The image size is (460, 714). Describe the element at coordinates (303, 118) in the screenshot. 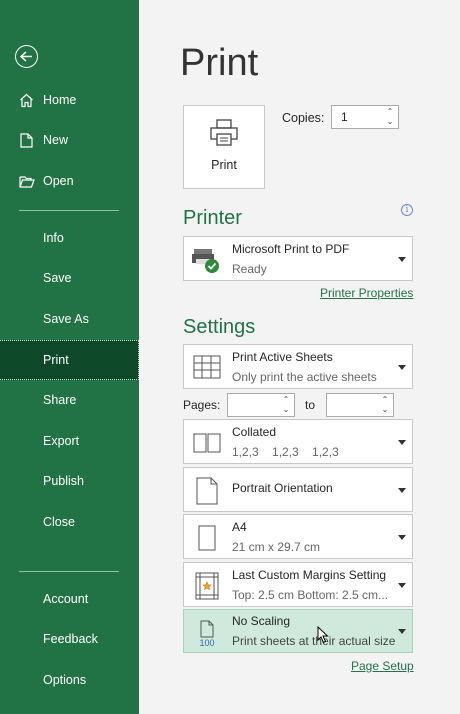

I see `copies-label: Copies:` at that location.